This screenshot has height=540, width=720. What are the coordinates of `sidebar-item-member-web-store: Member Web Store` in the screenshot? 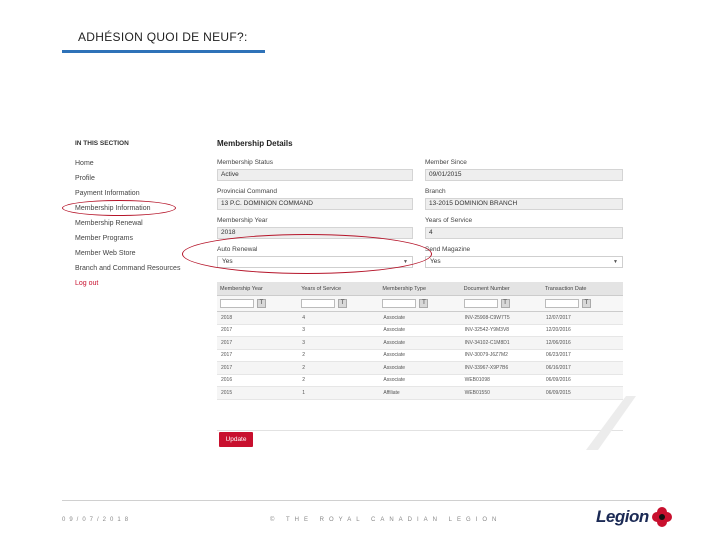 It's located at (127, 255).